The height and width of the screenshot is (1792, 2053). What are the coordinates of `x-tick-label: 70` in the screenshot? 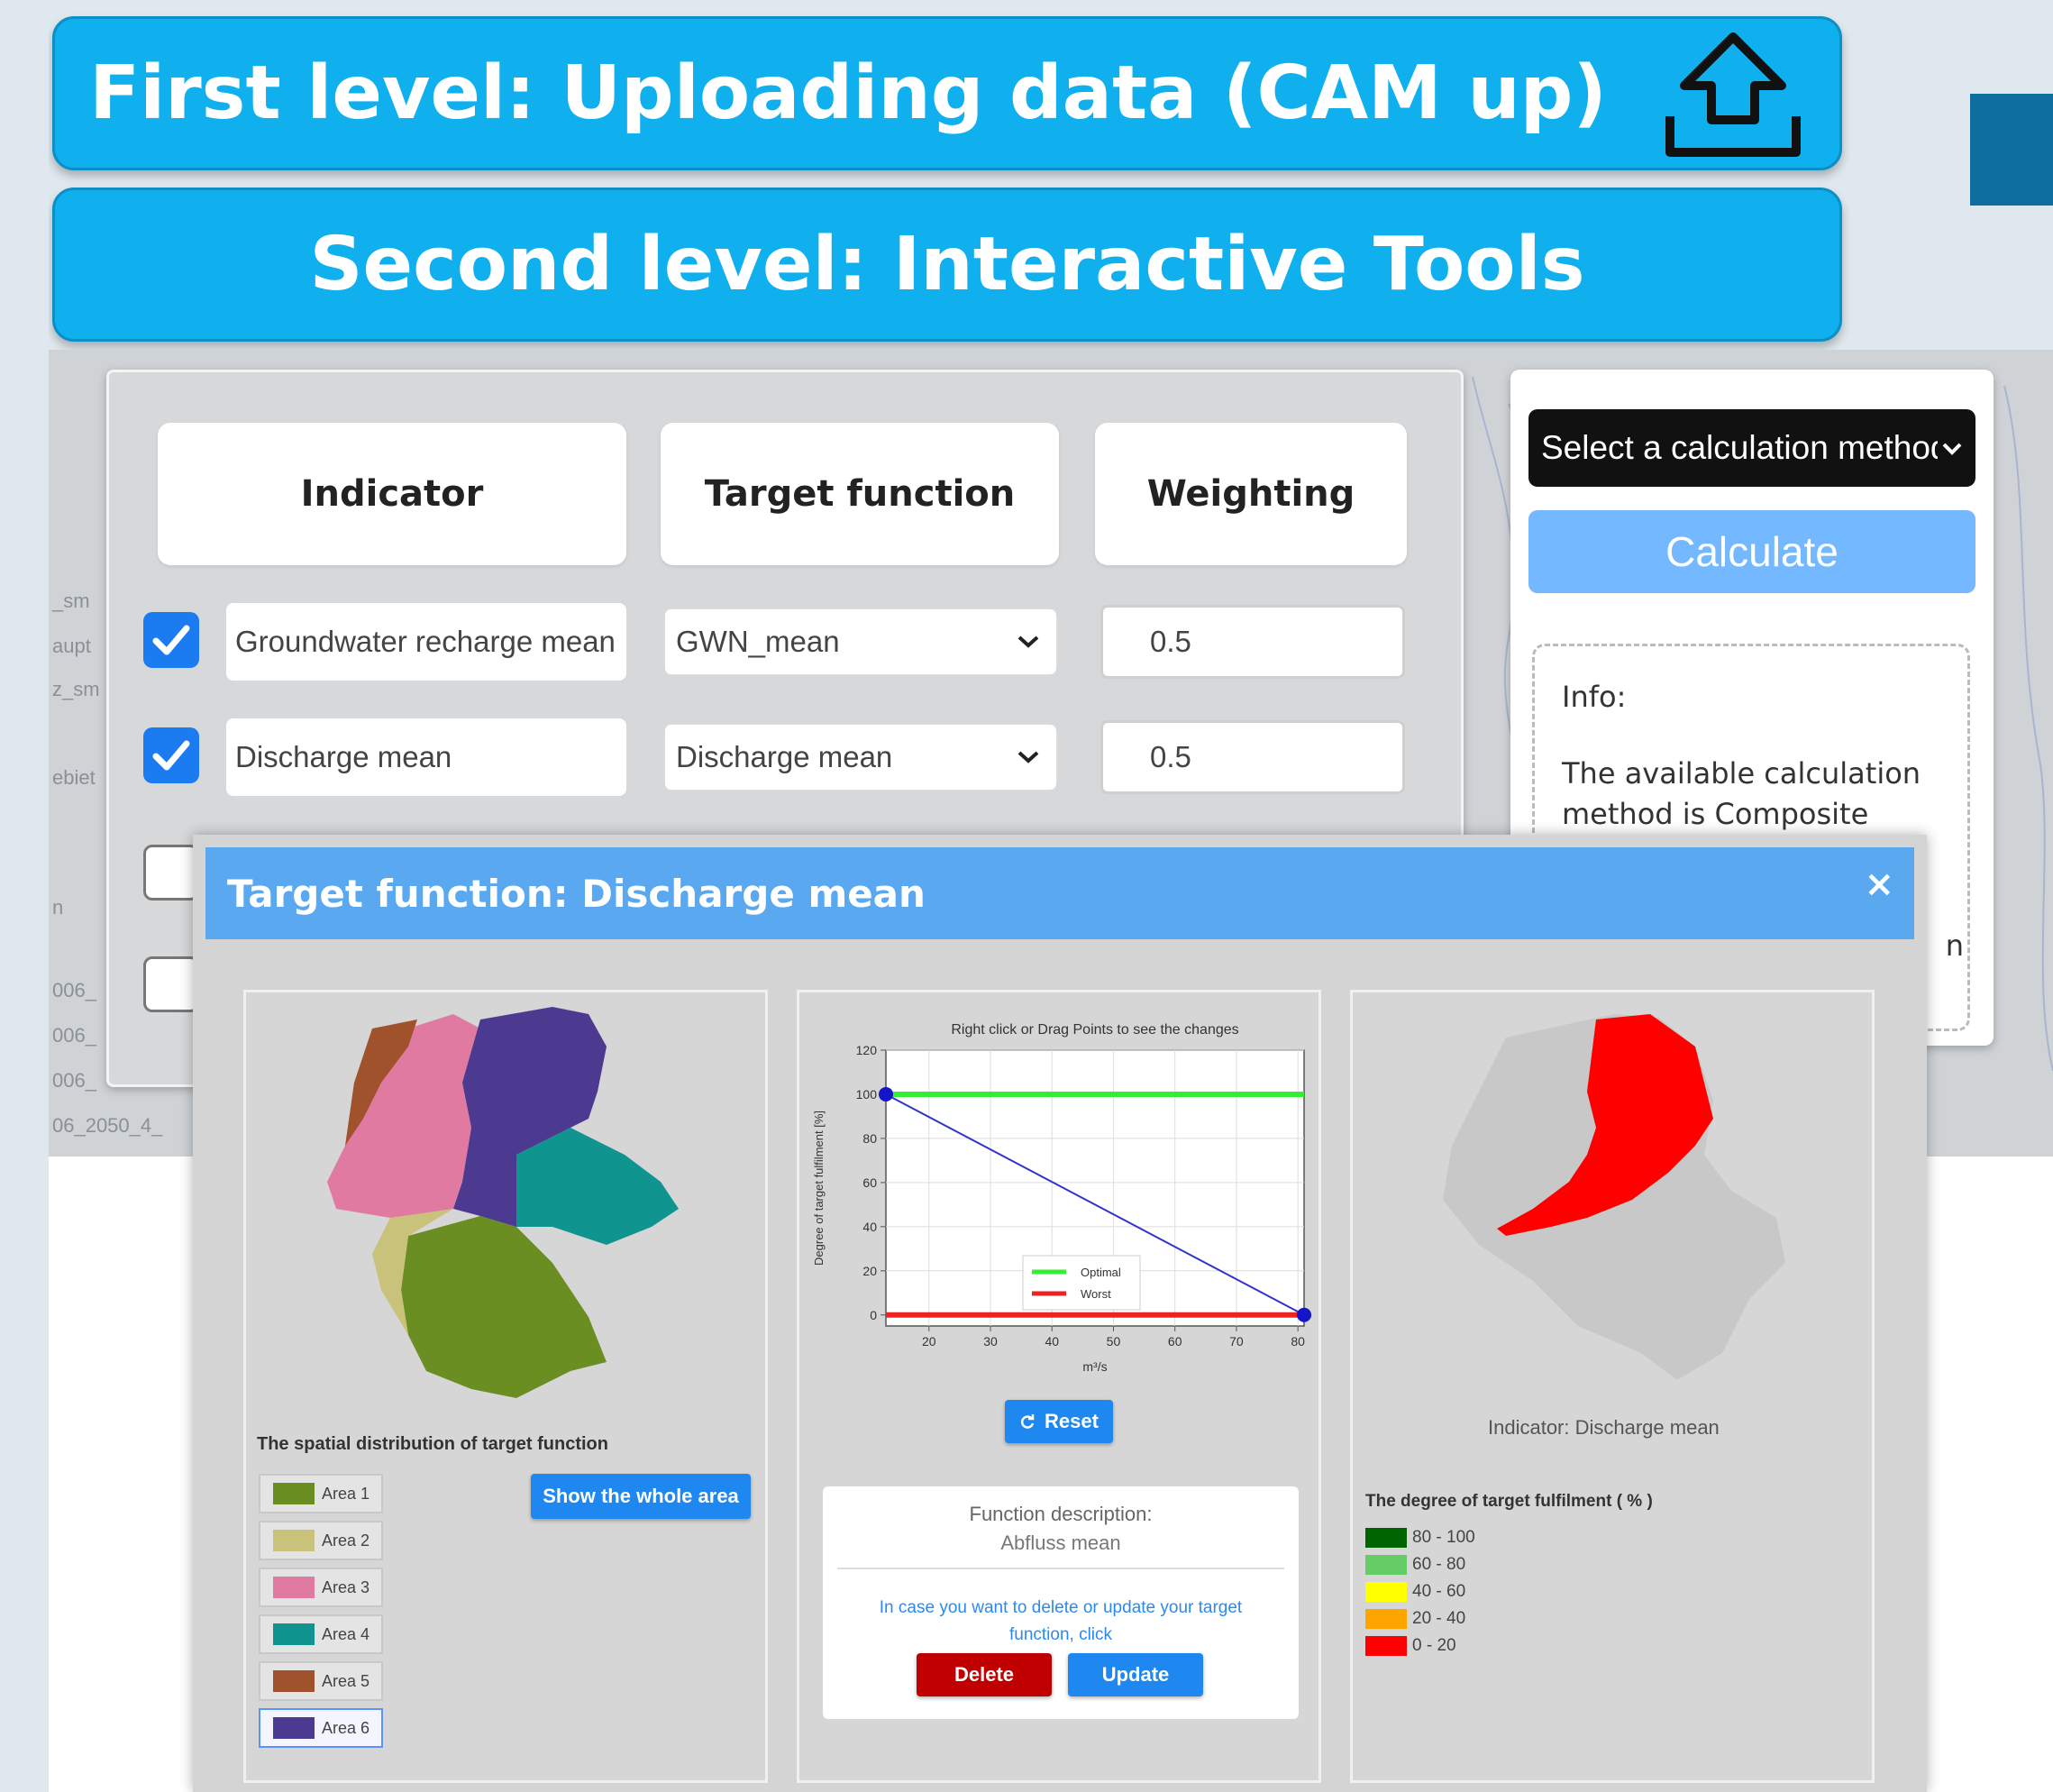 It's located at (1236, 1341).